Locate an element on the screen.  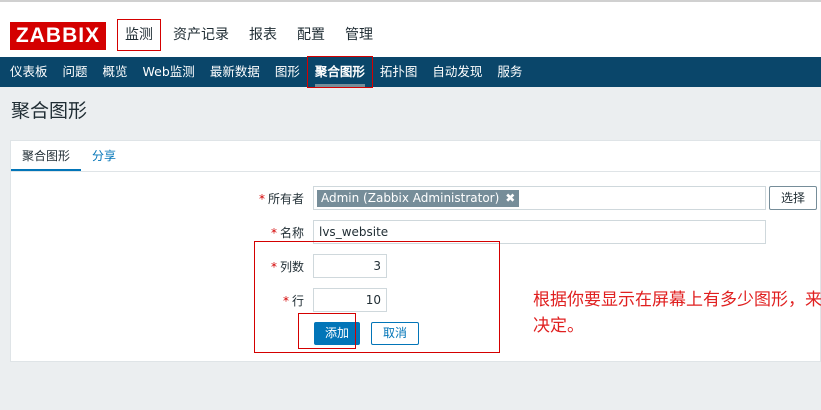
page-title: 聚合图形 is located at coordinates (49, 111).